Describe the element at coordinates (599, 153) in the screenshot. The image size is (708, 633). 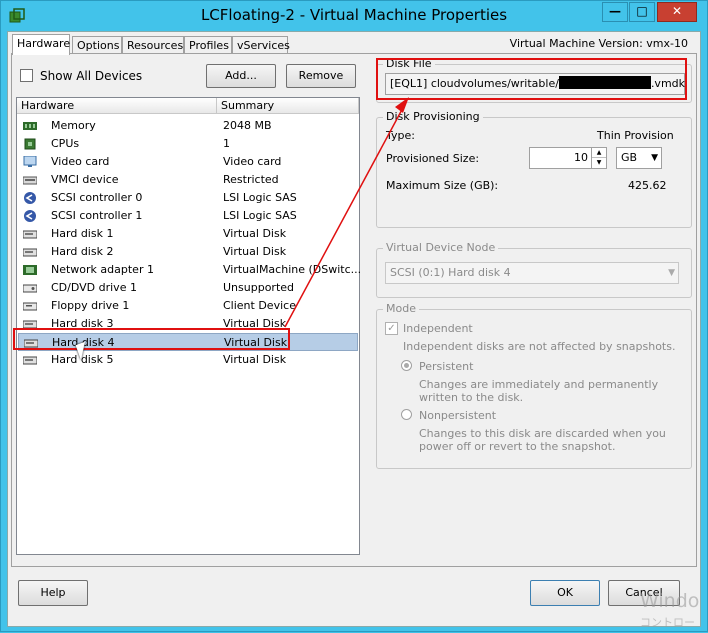
I see `spin-up-icon: ▲` at that location.